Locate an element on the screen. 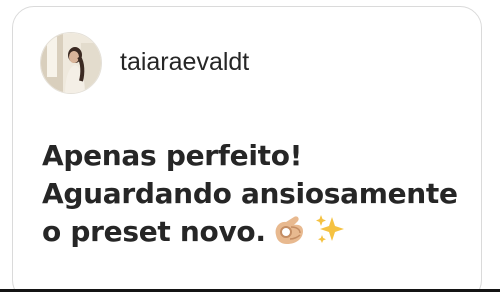  comment-line: Aguardando ansiosamente is located at coordinates (250, 193).